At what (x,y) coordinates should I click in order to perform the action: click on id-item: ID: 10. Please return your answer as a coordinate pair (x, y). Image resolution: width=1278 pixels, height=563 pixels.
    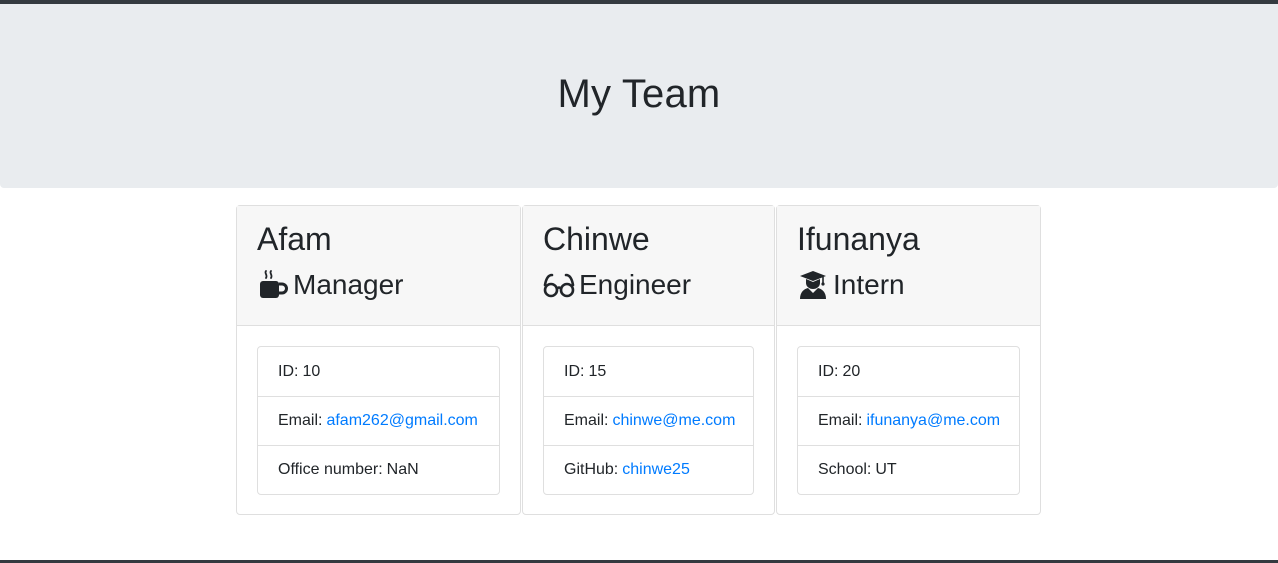
    Looking at the image, I should click on (378, 371).